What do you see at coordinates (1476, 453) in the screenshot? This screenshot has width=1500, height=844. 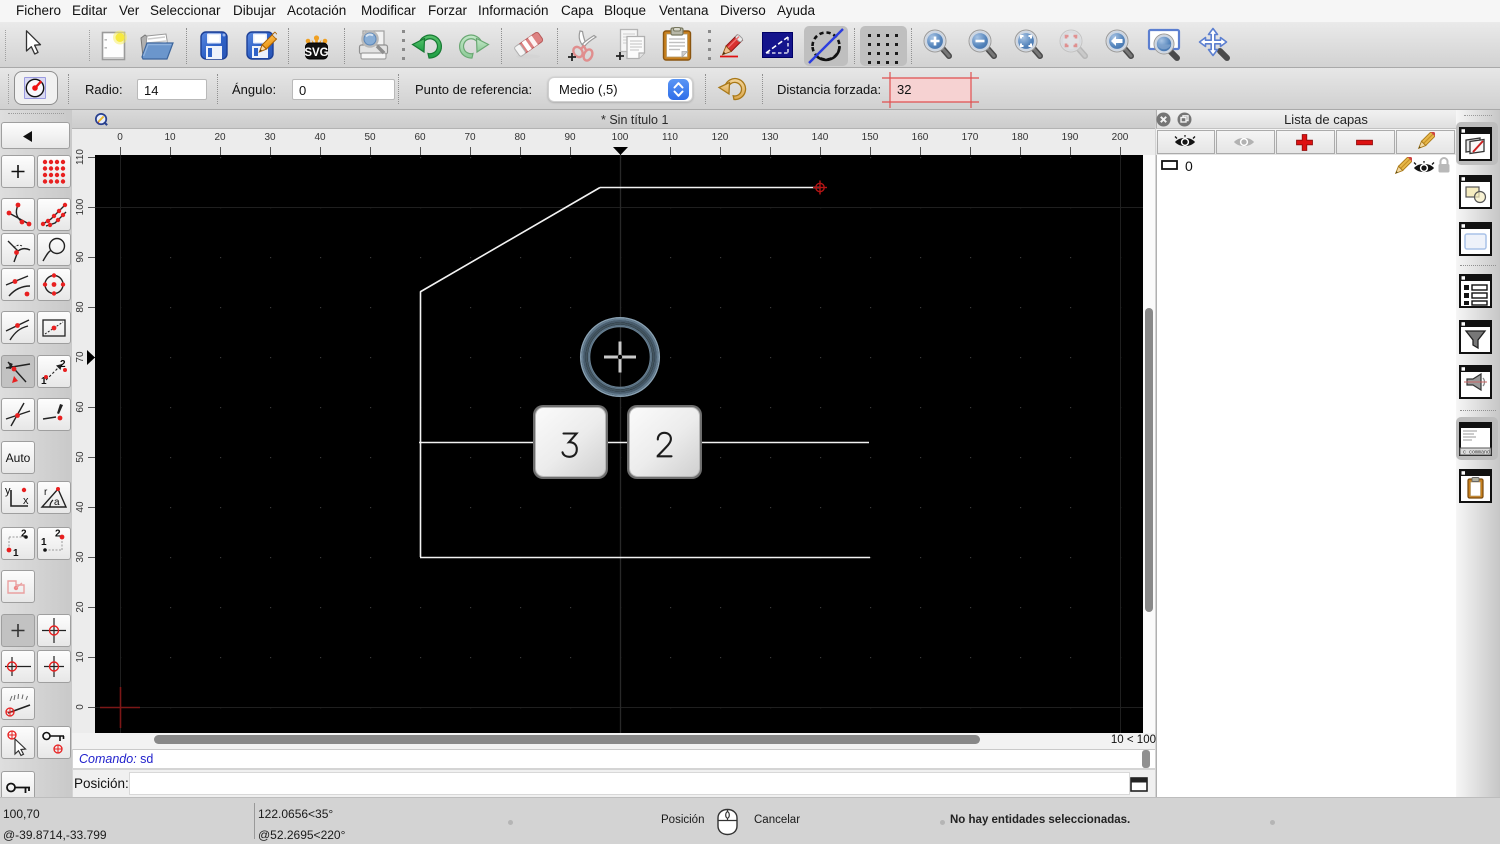 I see `svg-text: c command` at bounding box center [1476, 453].